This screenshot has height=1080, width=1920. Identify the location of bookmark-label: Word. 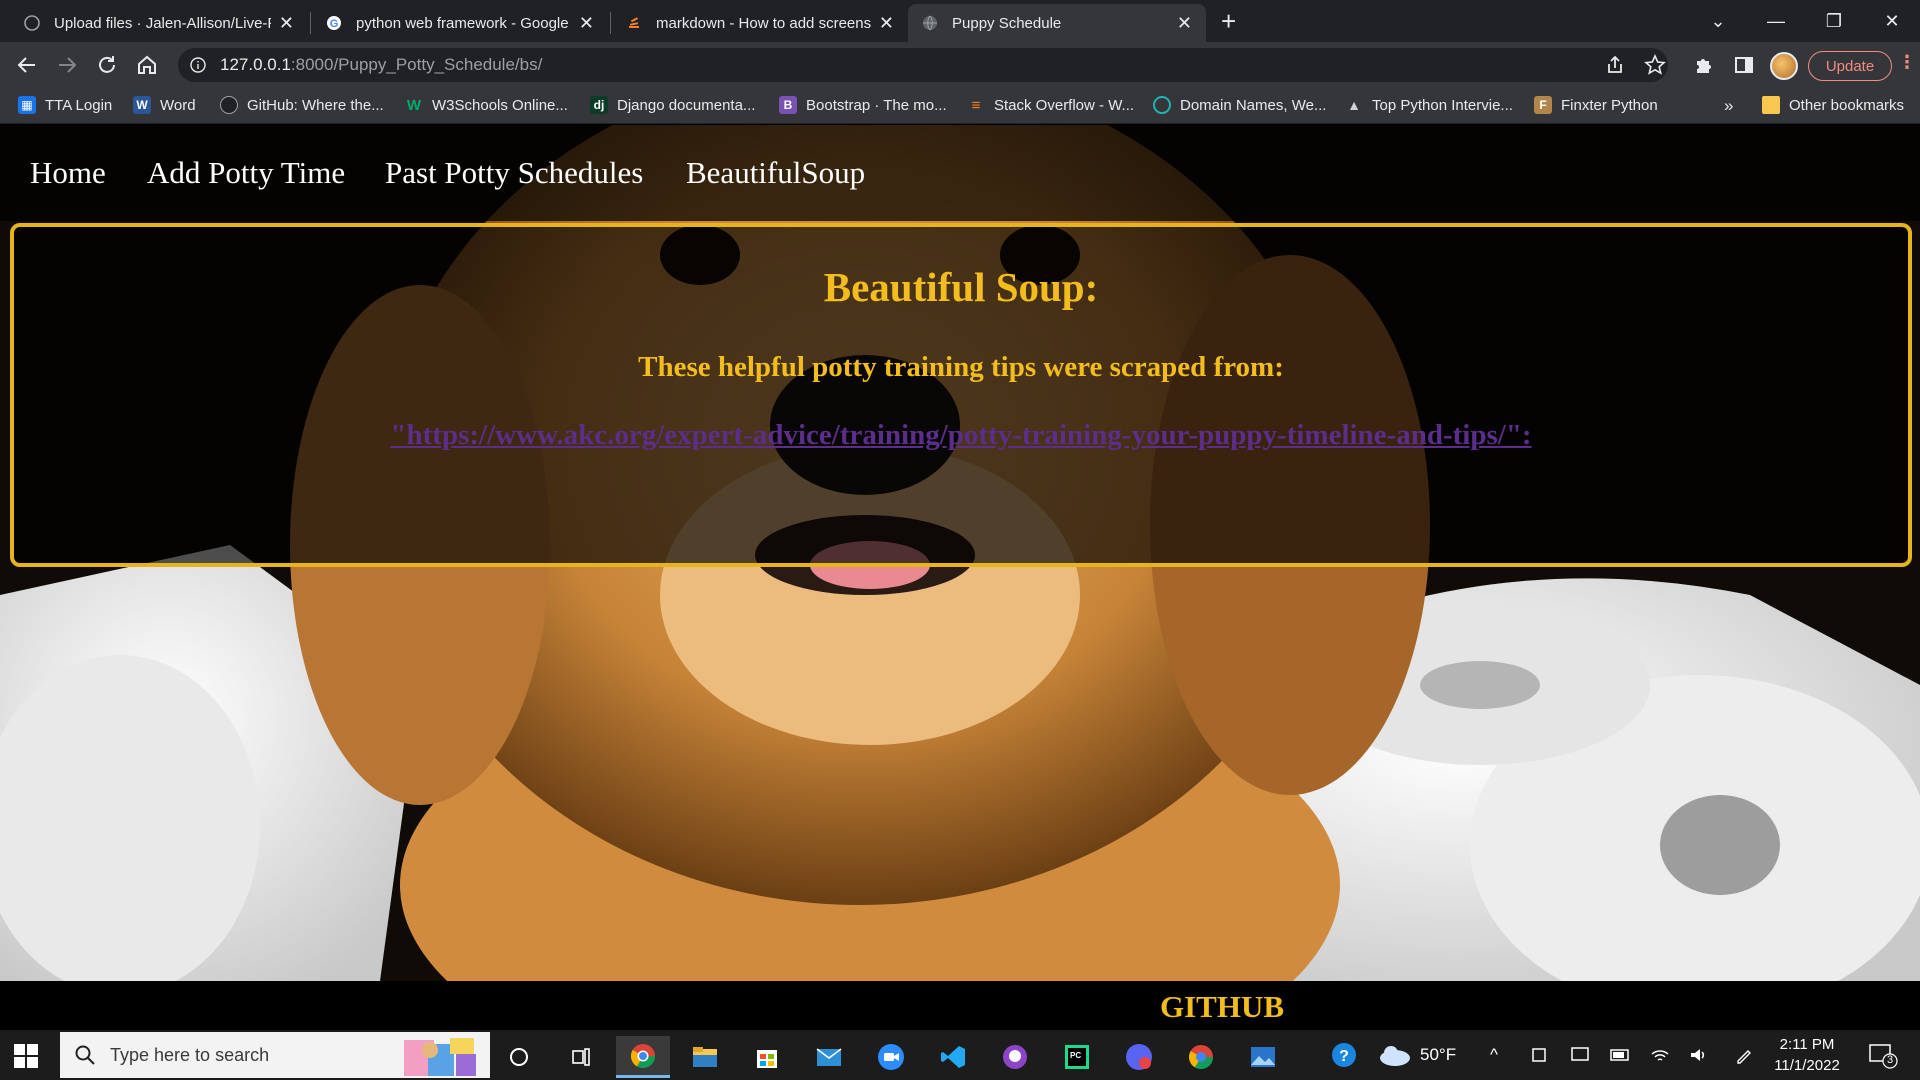
(178, 105).